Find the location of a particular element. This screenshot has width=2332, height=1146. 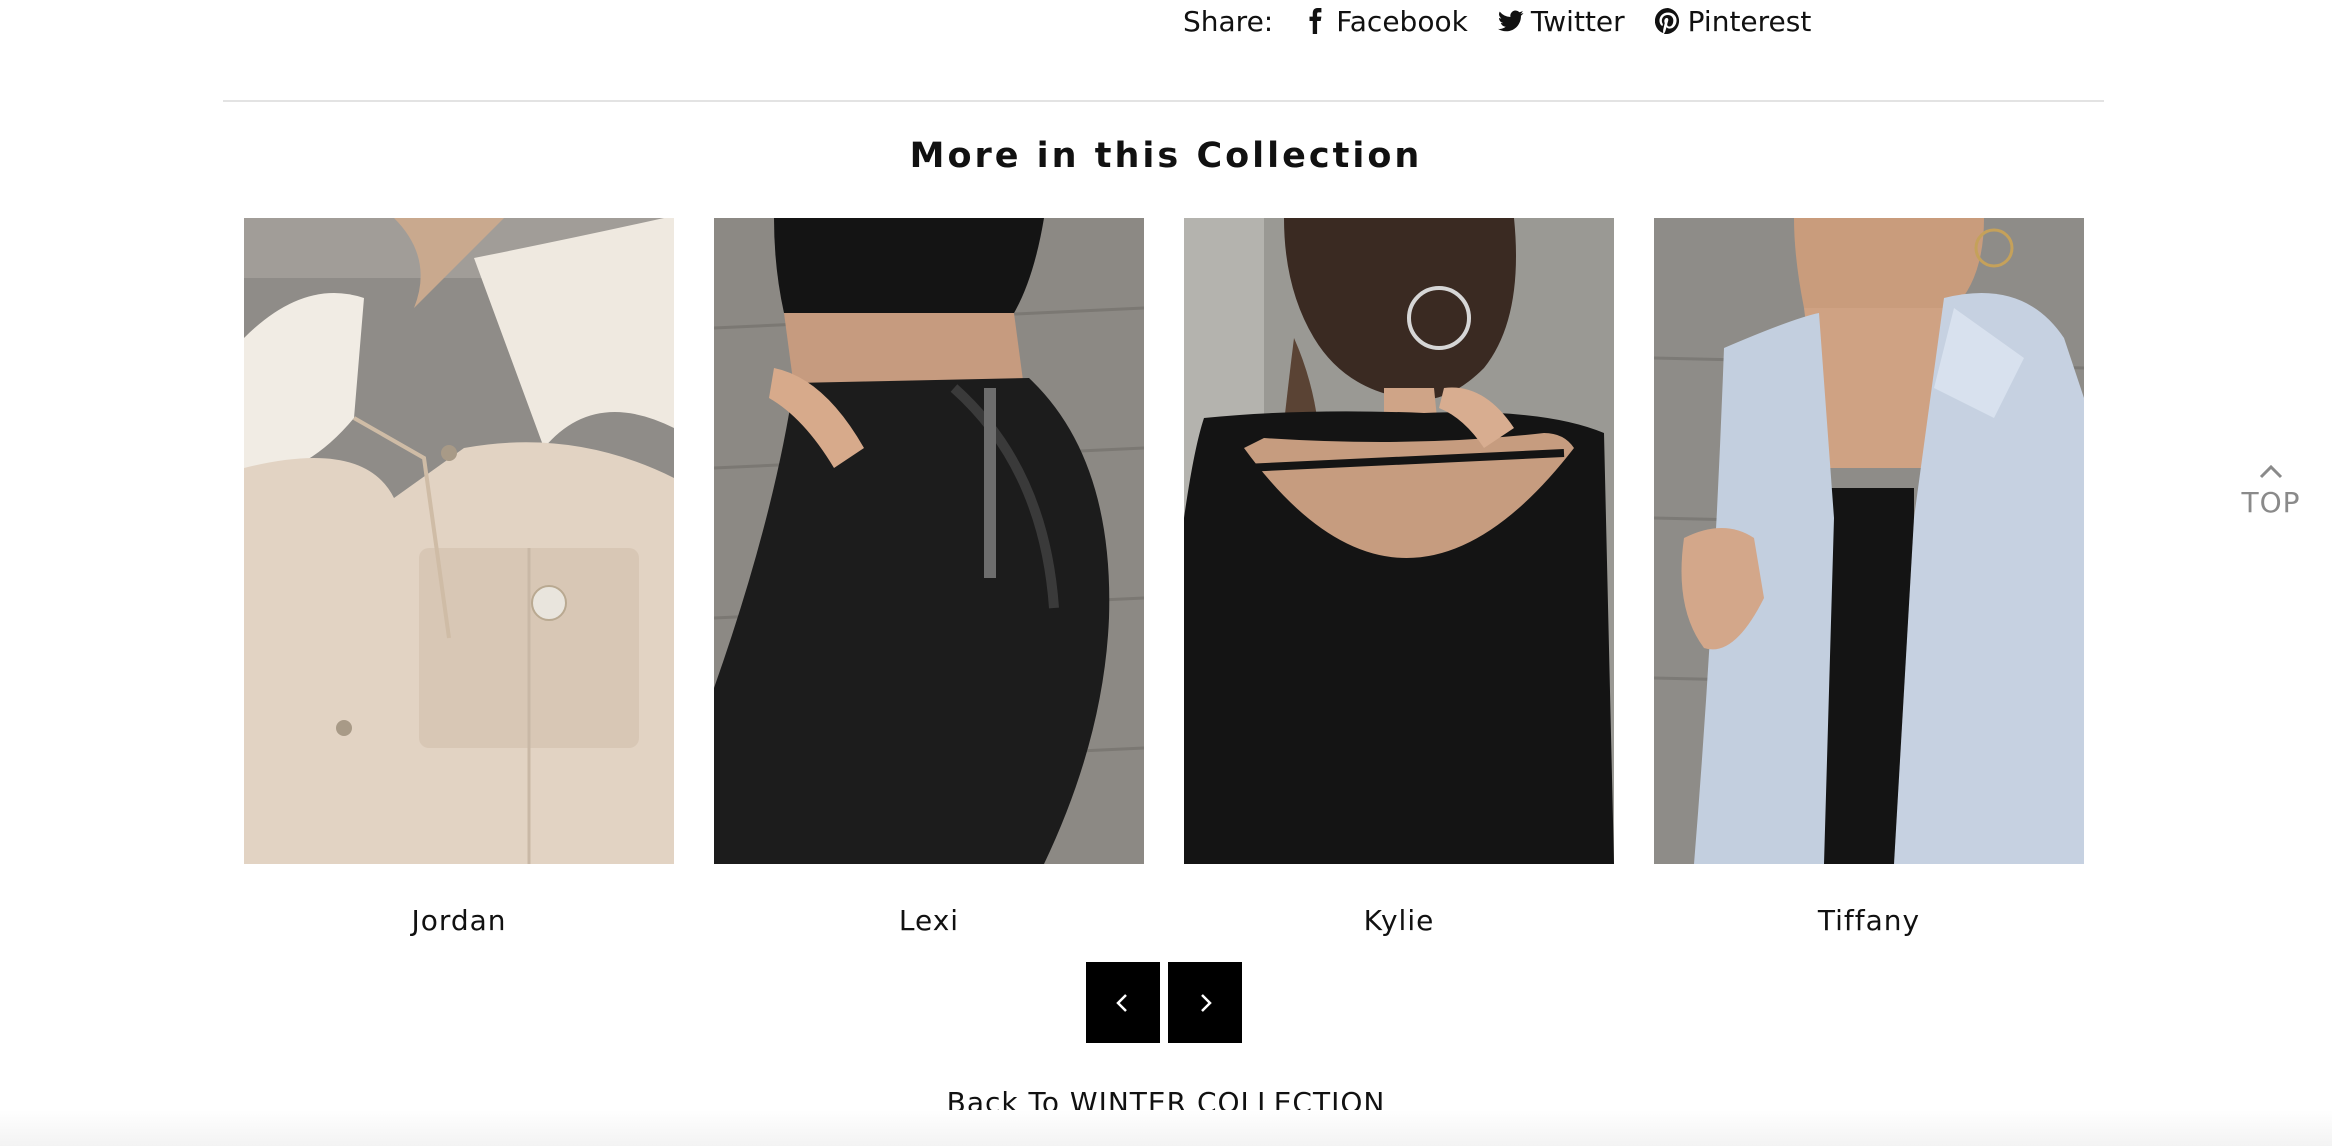

product-name-kylie: Kylie is located at coordinates (1399, 920).